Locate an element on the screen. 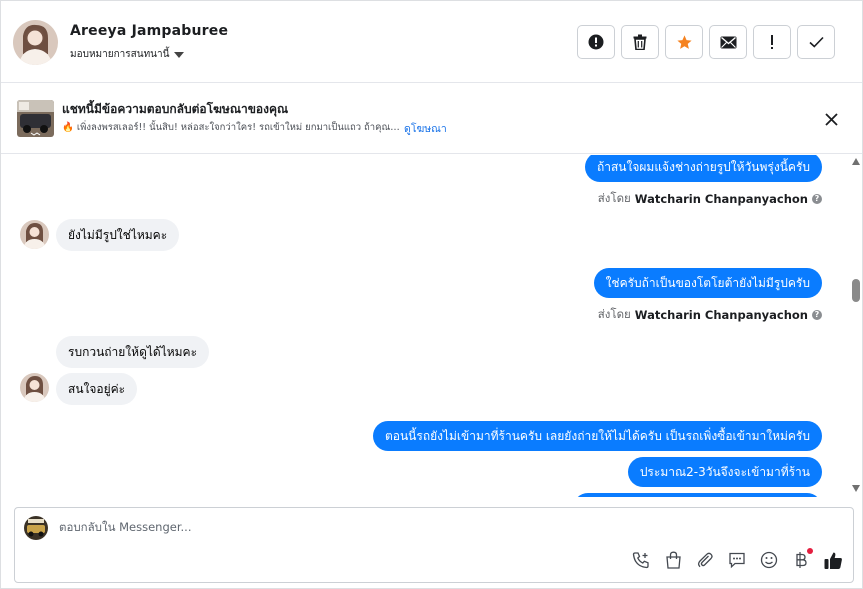 This screenshot has width=863, height=589. star-button is located at coordinates (684, 42).